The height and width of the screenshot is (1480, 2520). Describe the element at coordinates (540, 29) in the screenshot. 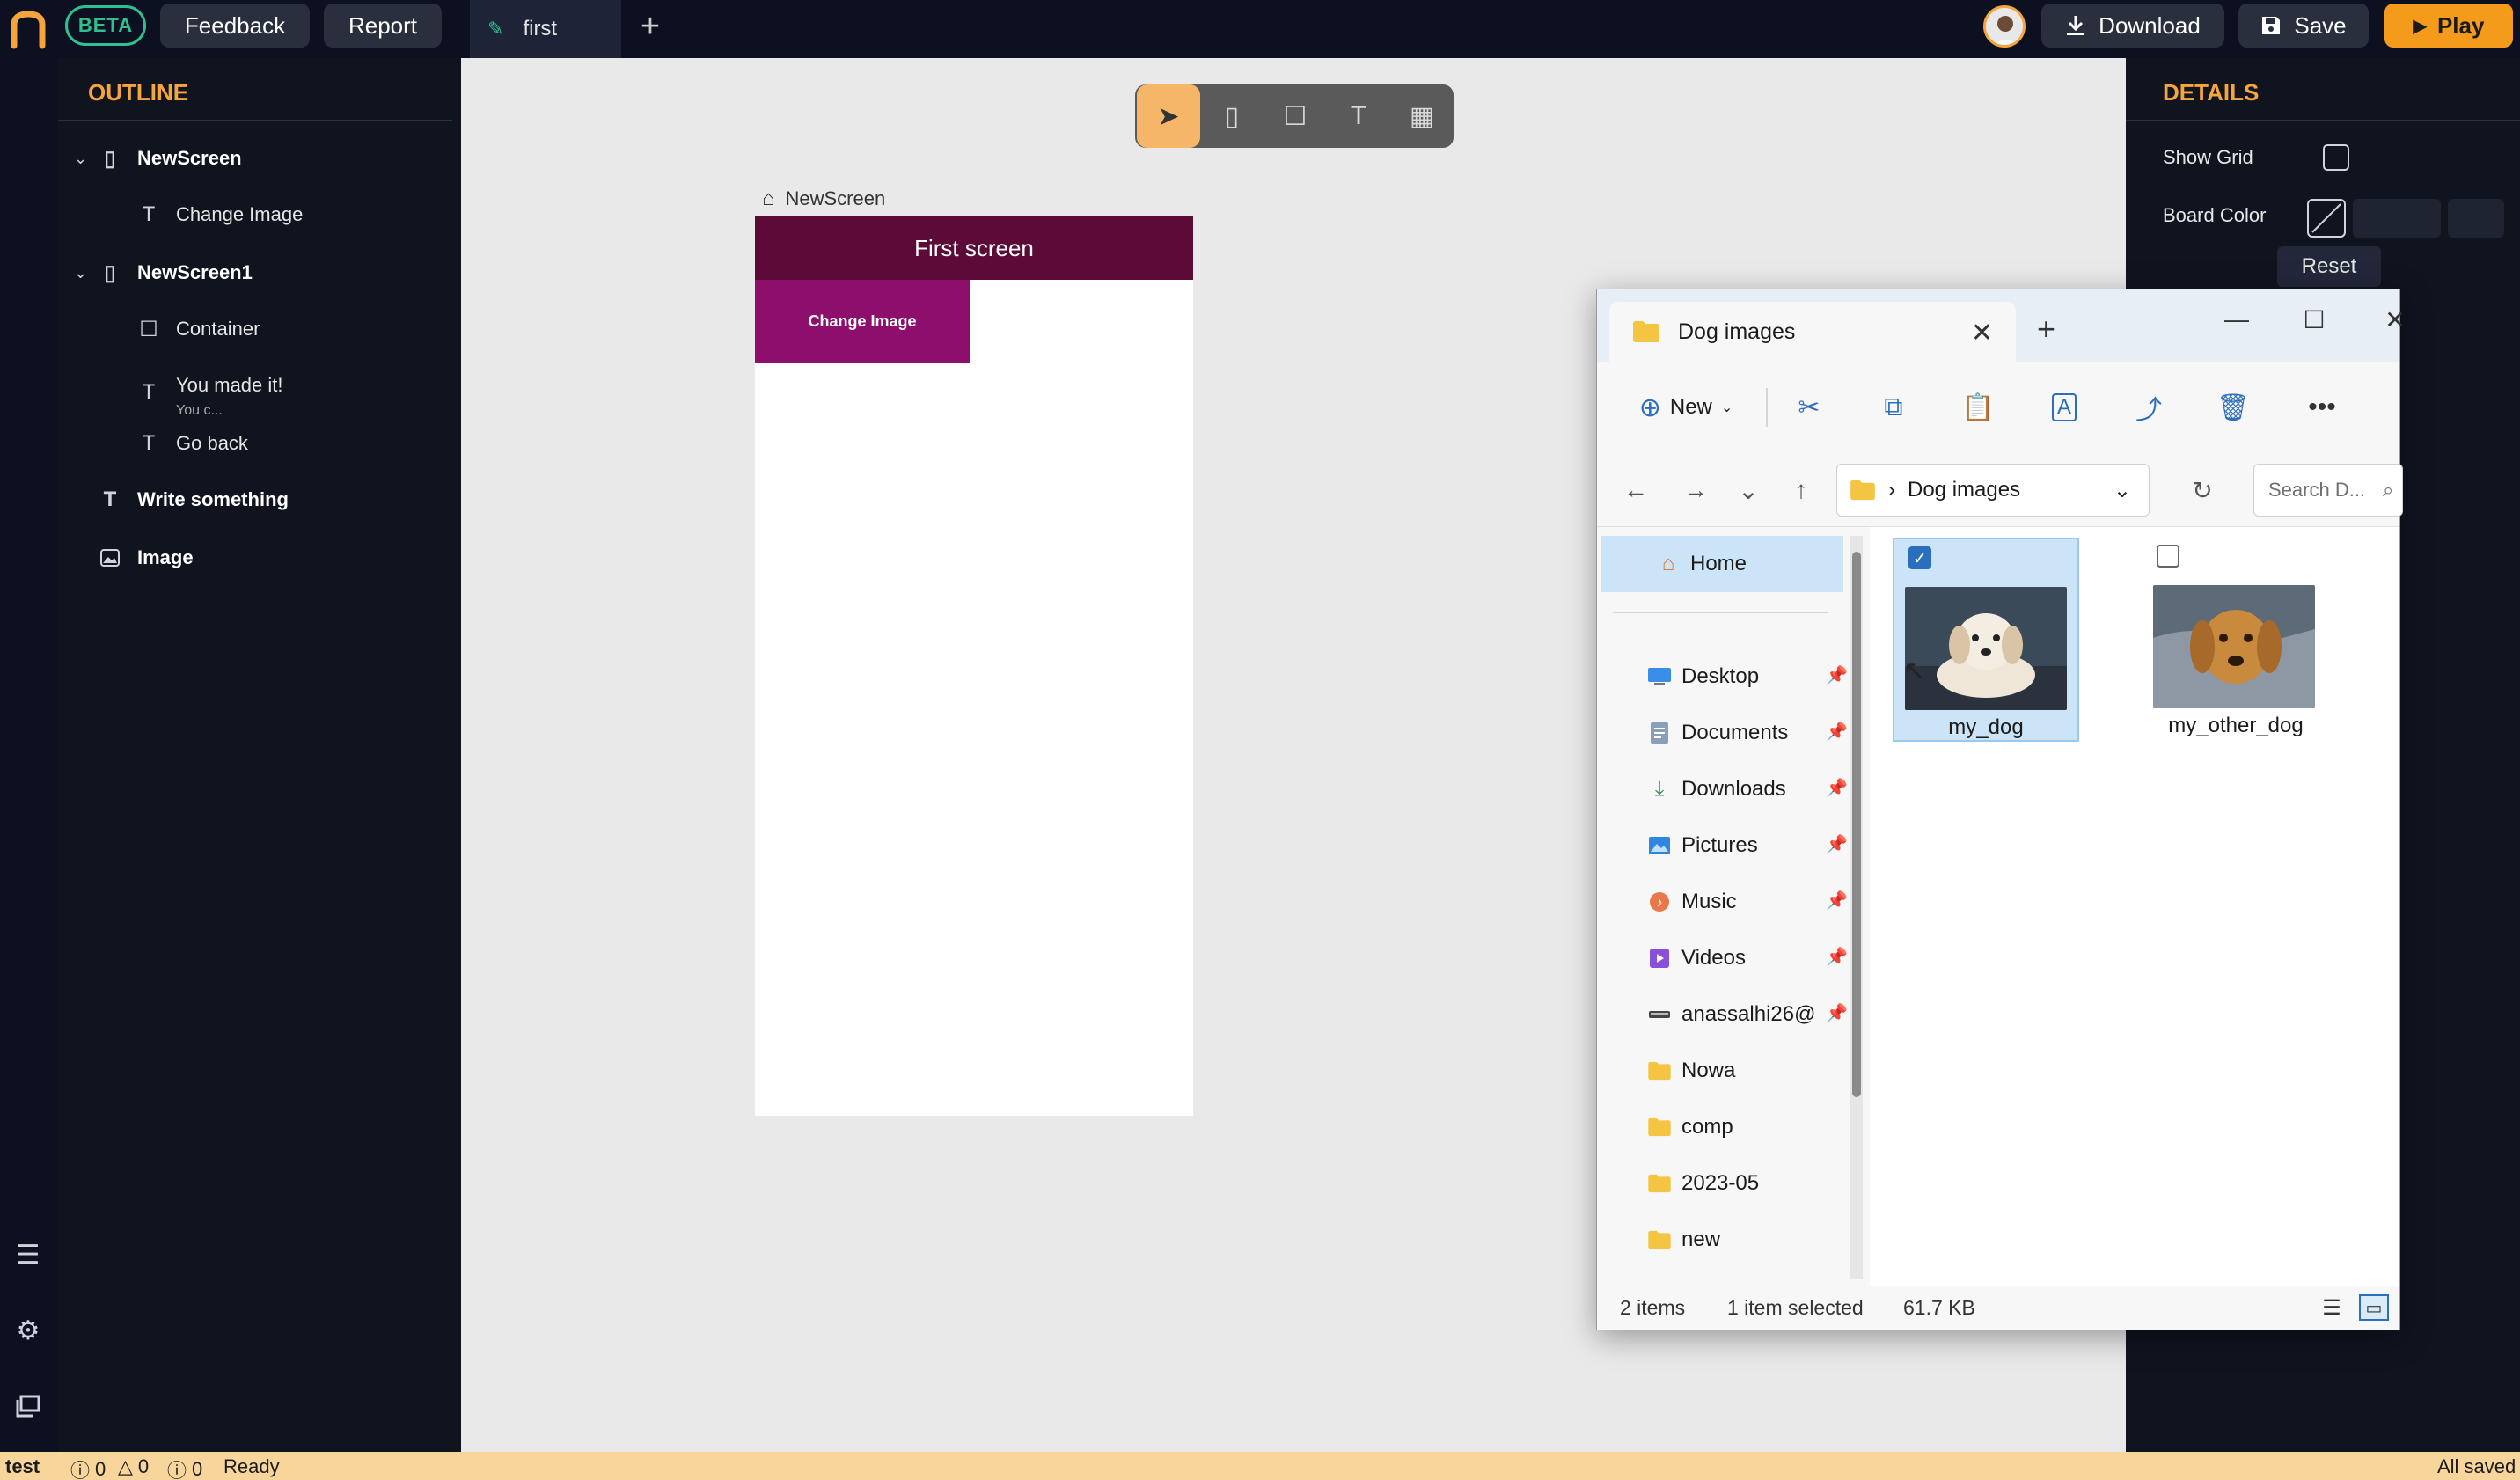

I see `tab-label: first` at that location.